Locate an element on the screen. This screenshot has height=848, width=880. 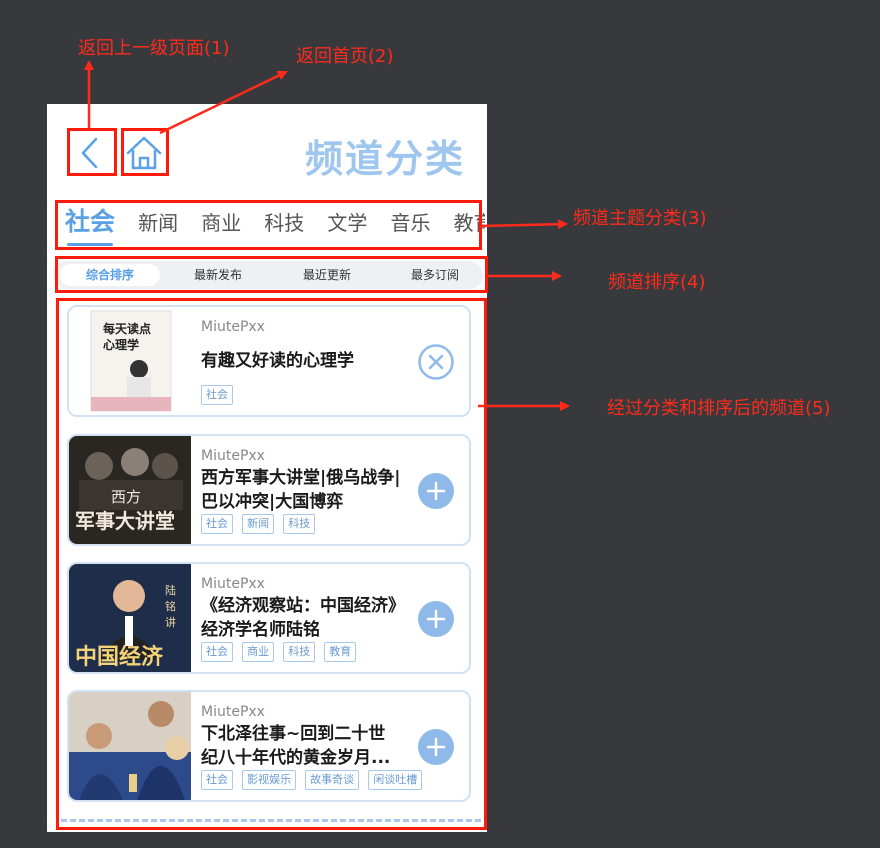
highlight-home is located at coordinates (145, 152).